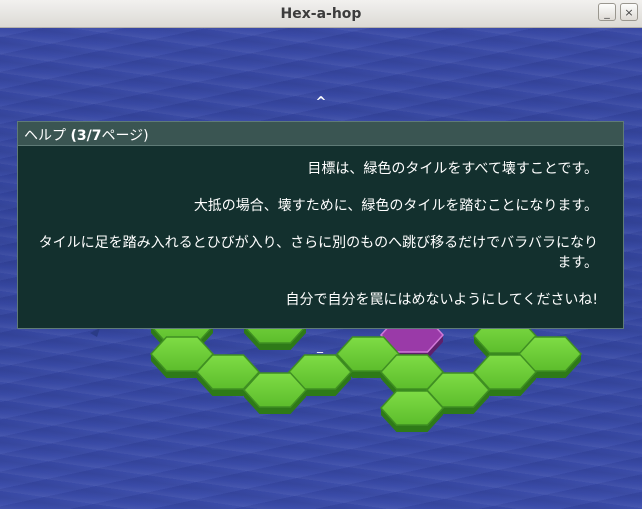  What do you see at coordinates (321, 102) in the screenshot?
I see `scroll-up-arrow: ^` at bounding box center [321, 102].